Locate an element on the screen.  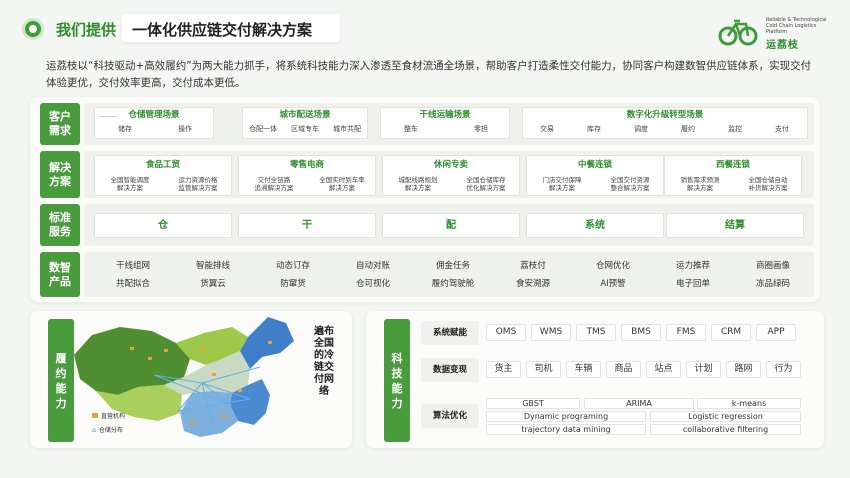
scenario-item: 交易 is located at coordinates (547, 129).